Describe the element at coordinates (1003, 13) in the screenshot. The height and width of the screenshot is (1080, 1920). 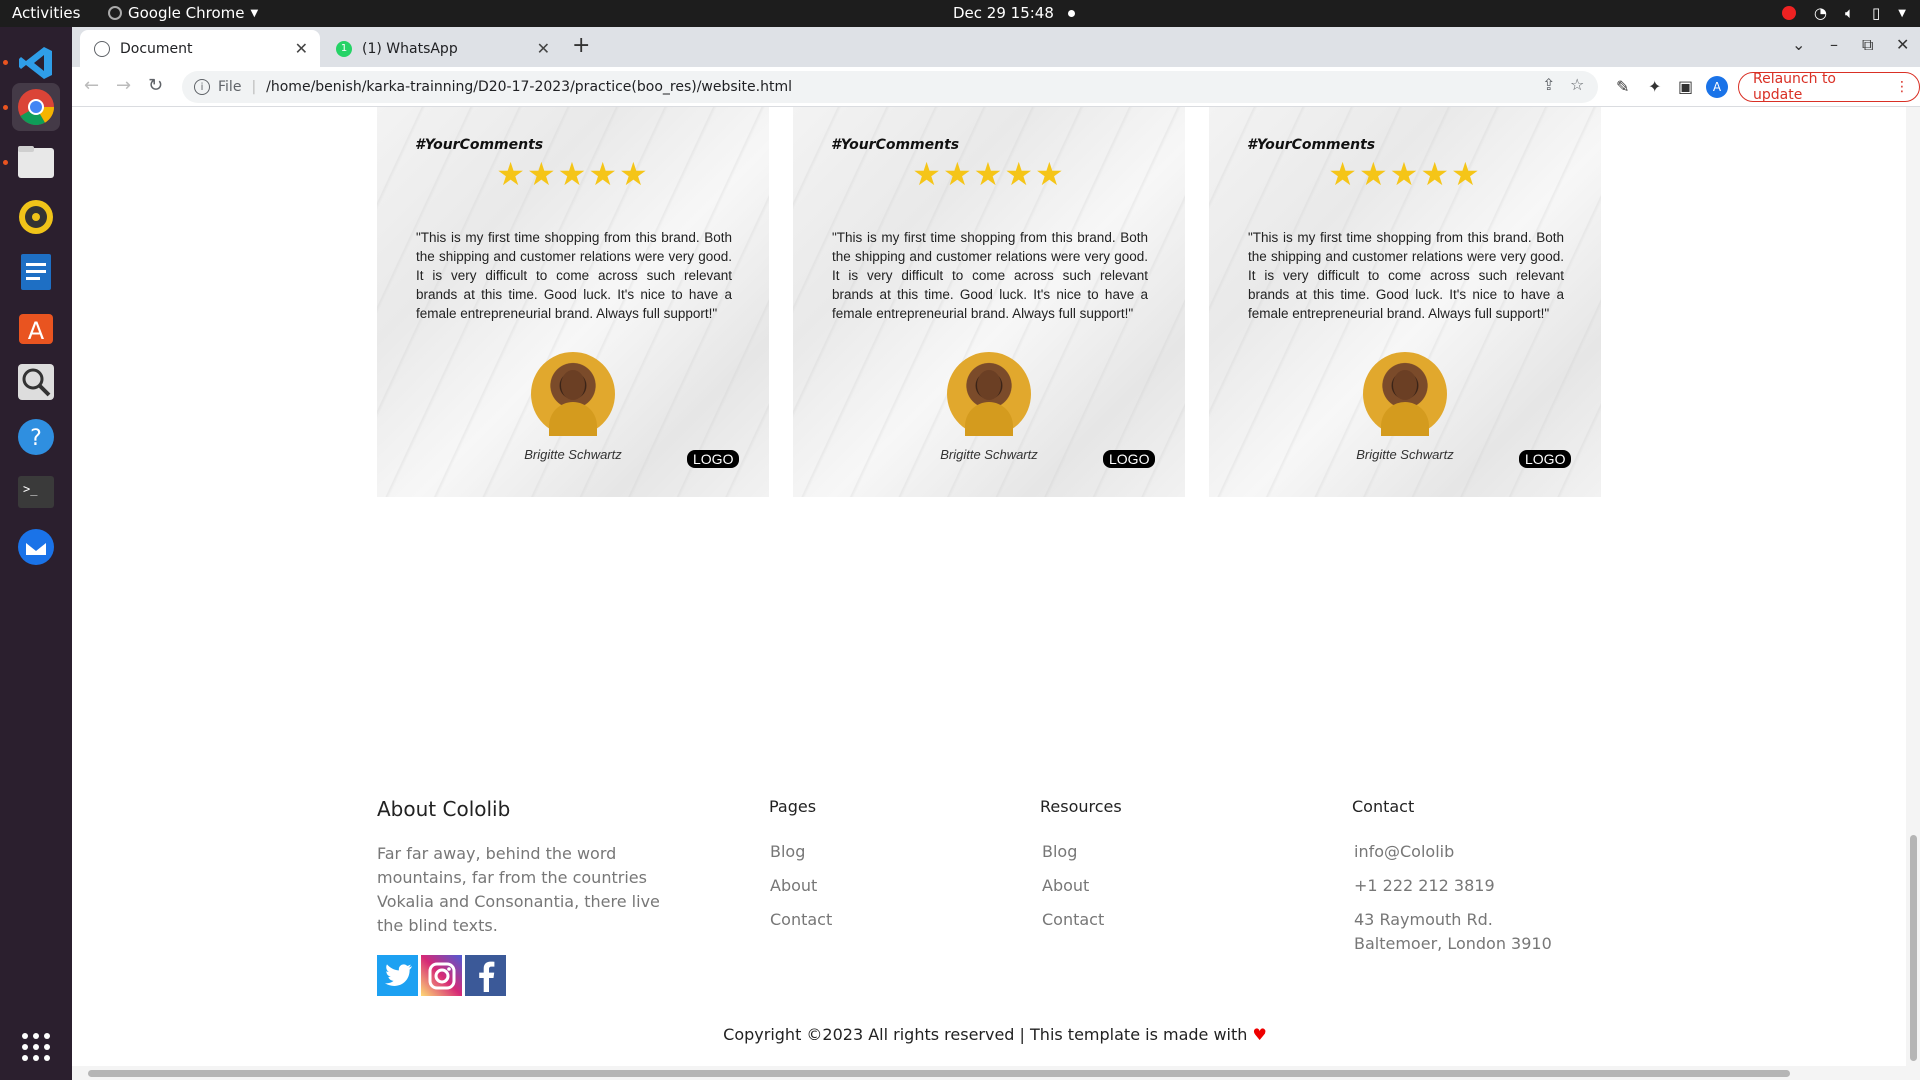
I see `clock-label: Dec 29 15:48` at that location.